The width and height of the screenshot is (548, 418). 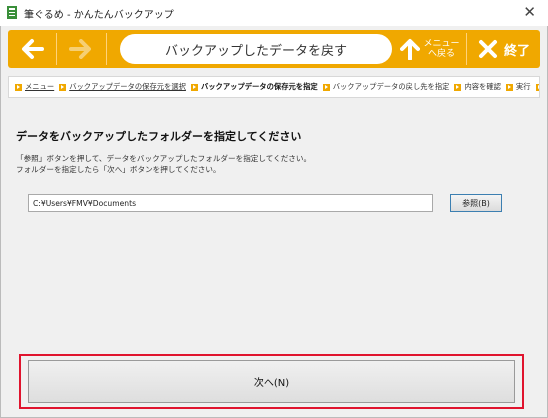 I want to click on step-label: バックアップデータの保存元を選択, so click(x=127, y=86).